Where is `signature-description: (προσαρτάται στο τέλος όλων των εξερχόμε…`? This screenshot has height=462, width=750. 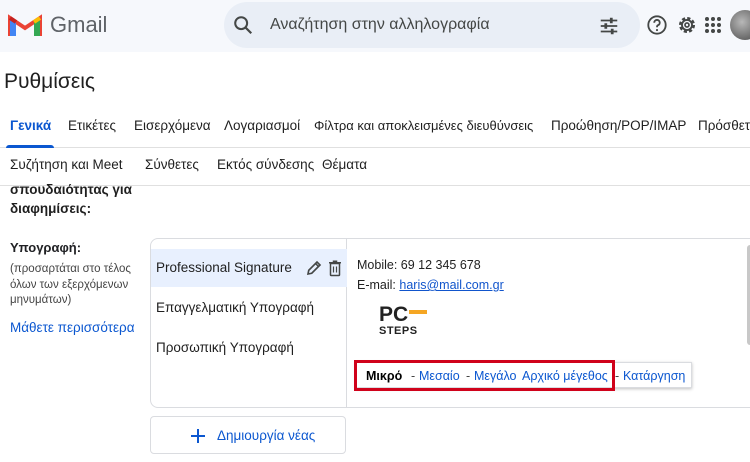
signature-description: (προσαρτάται στο τέλος όλων των εξερχόμε… is located at coordinates (75, 285).